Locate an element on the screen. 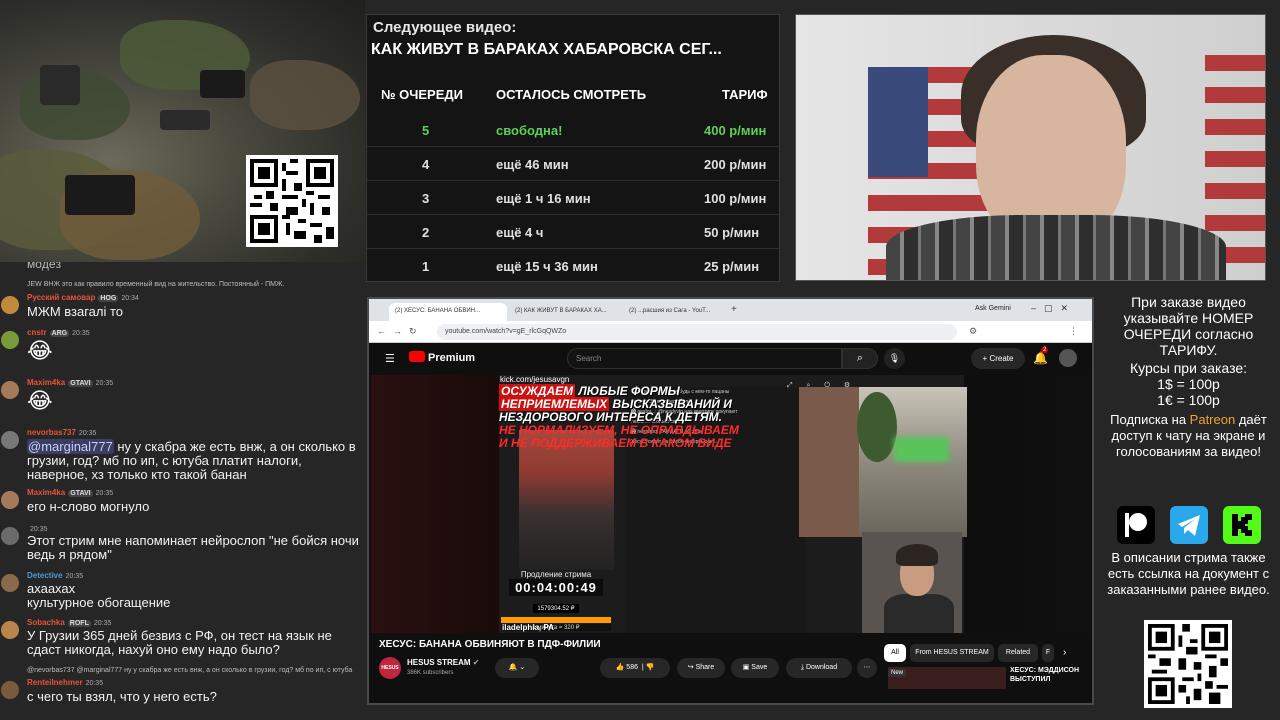 This screenshot has height=720, width=1280. back-icon: ← is located at coordinates (381, 331).